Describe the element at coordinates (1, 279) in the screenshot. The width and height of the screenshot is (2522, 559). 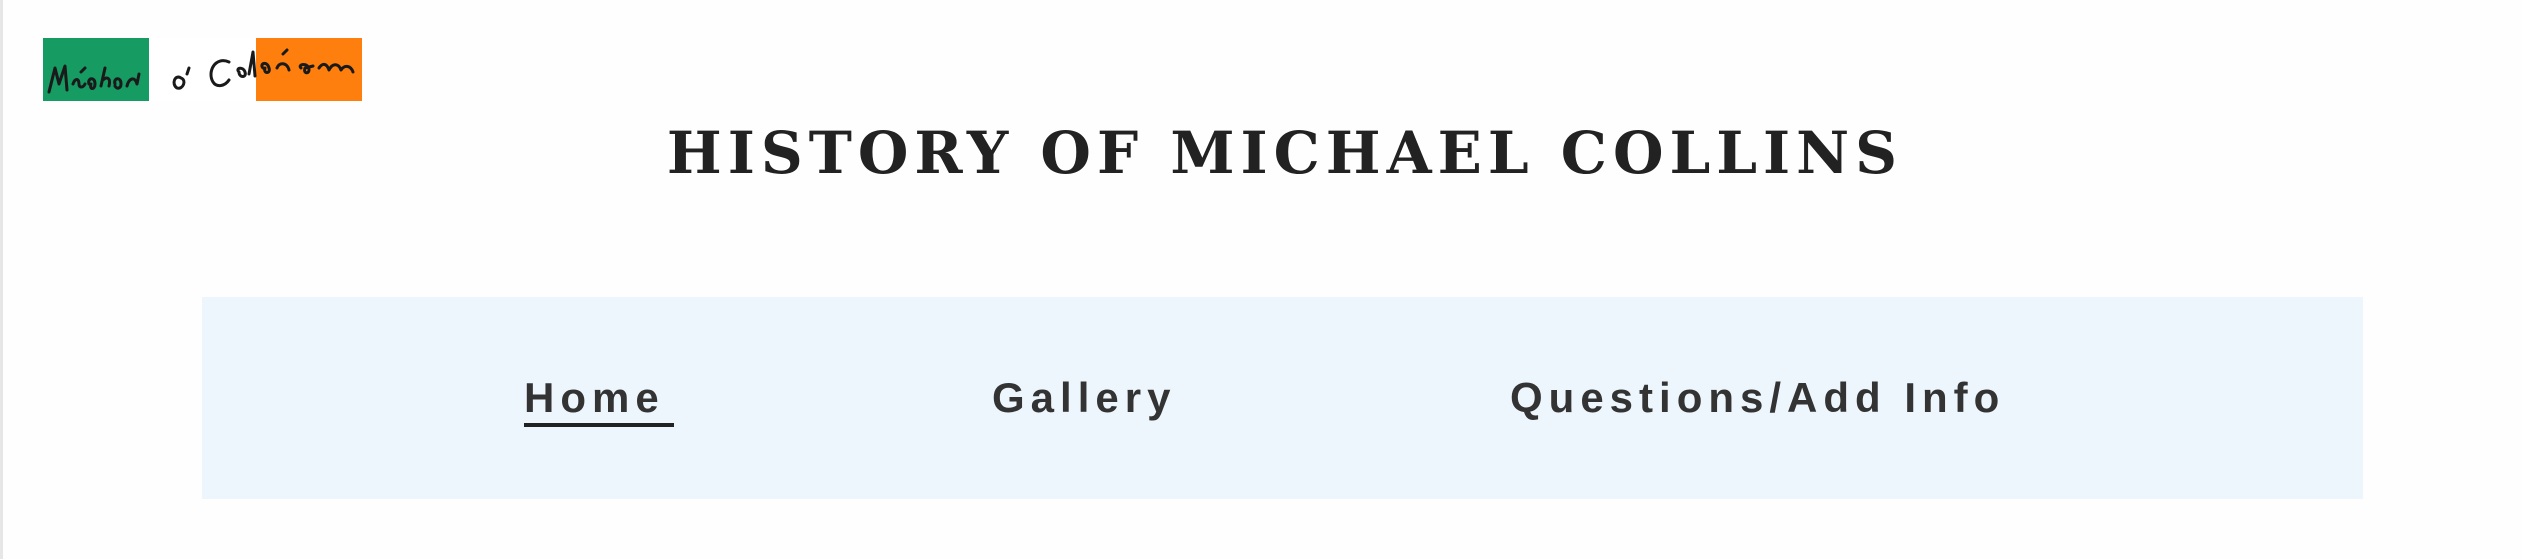
I see `page-edge` at that location.